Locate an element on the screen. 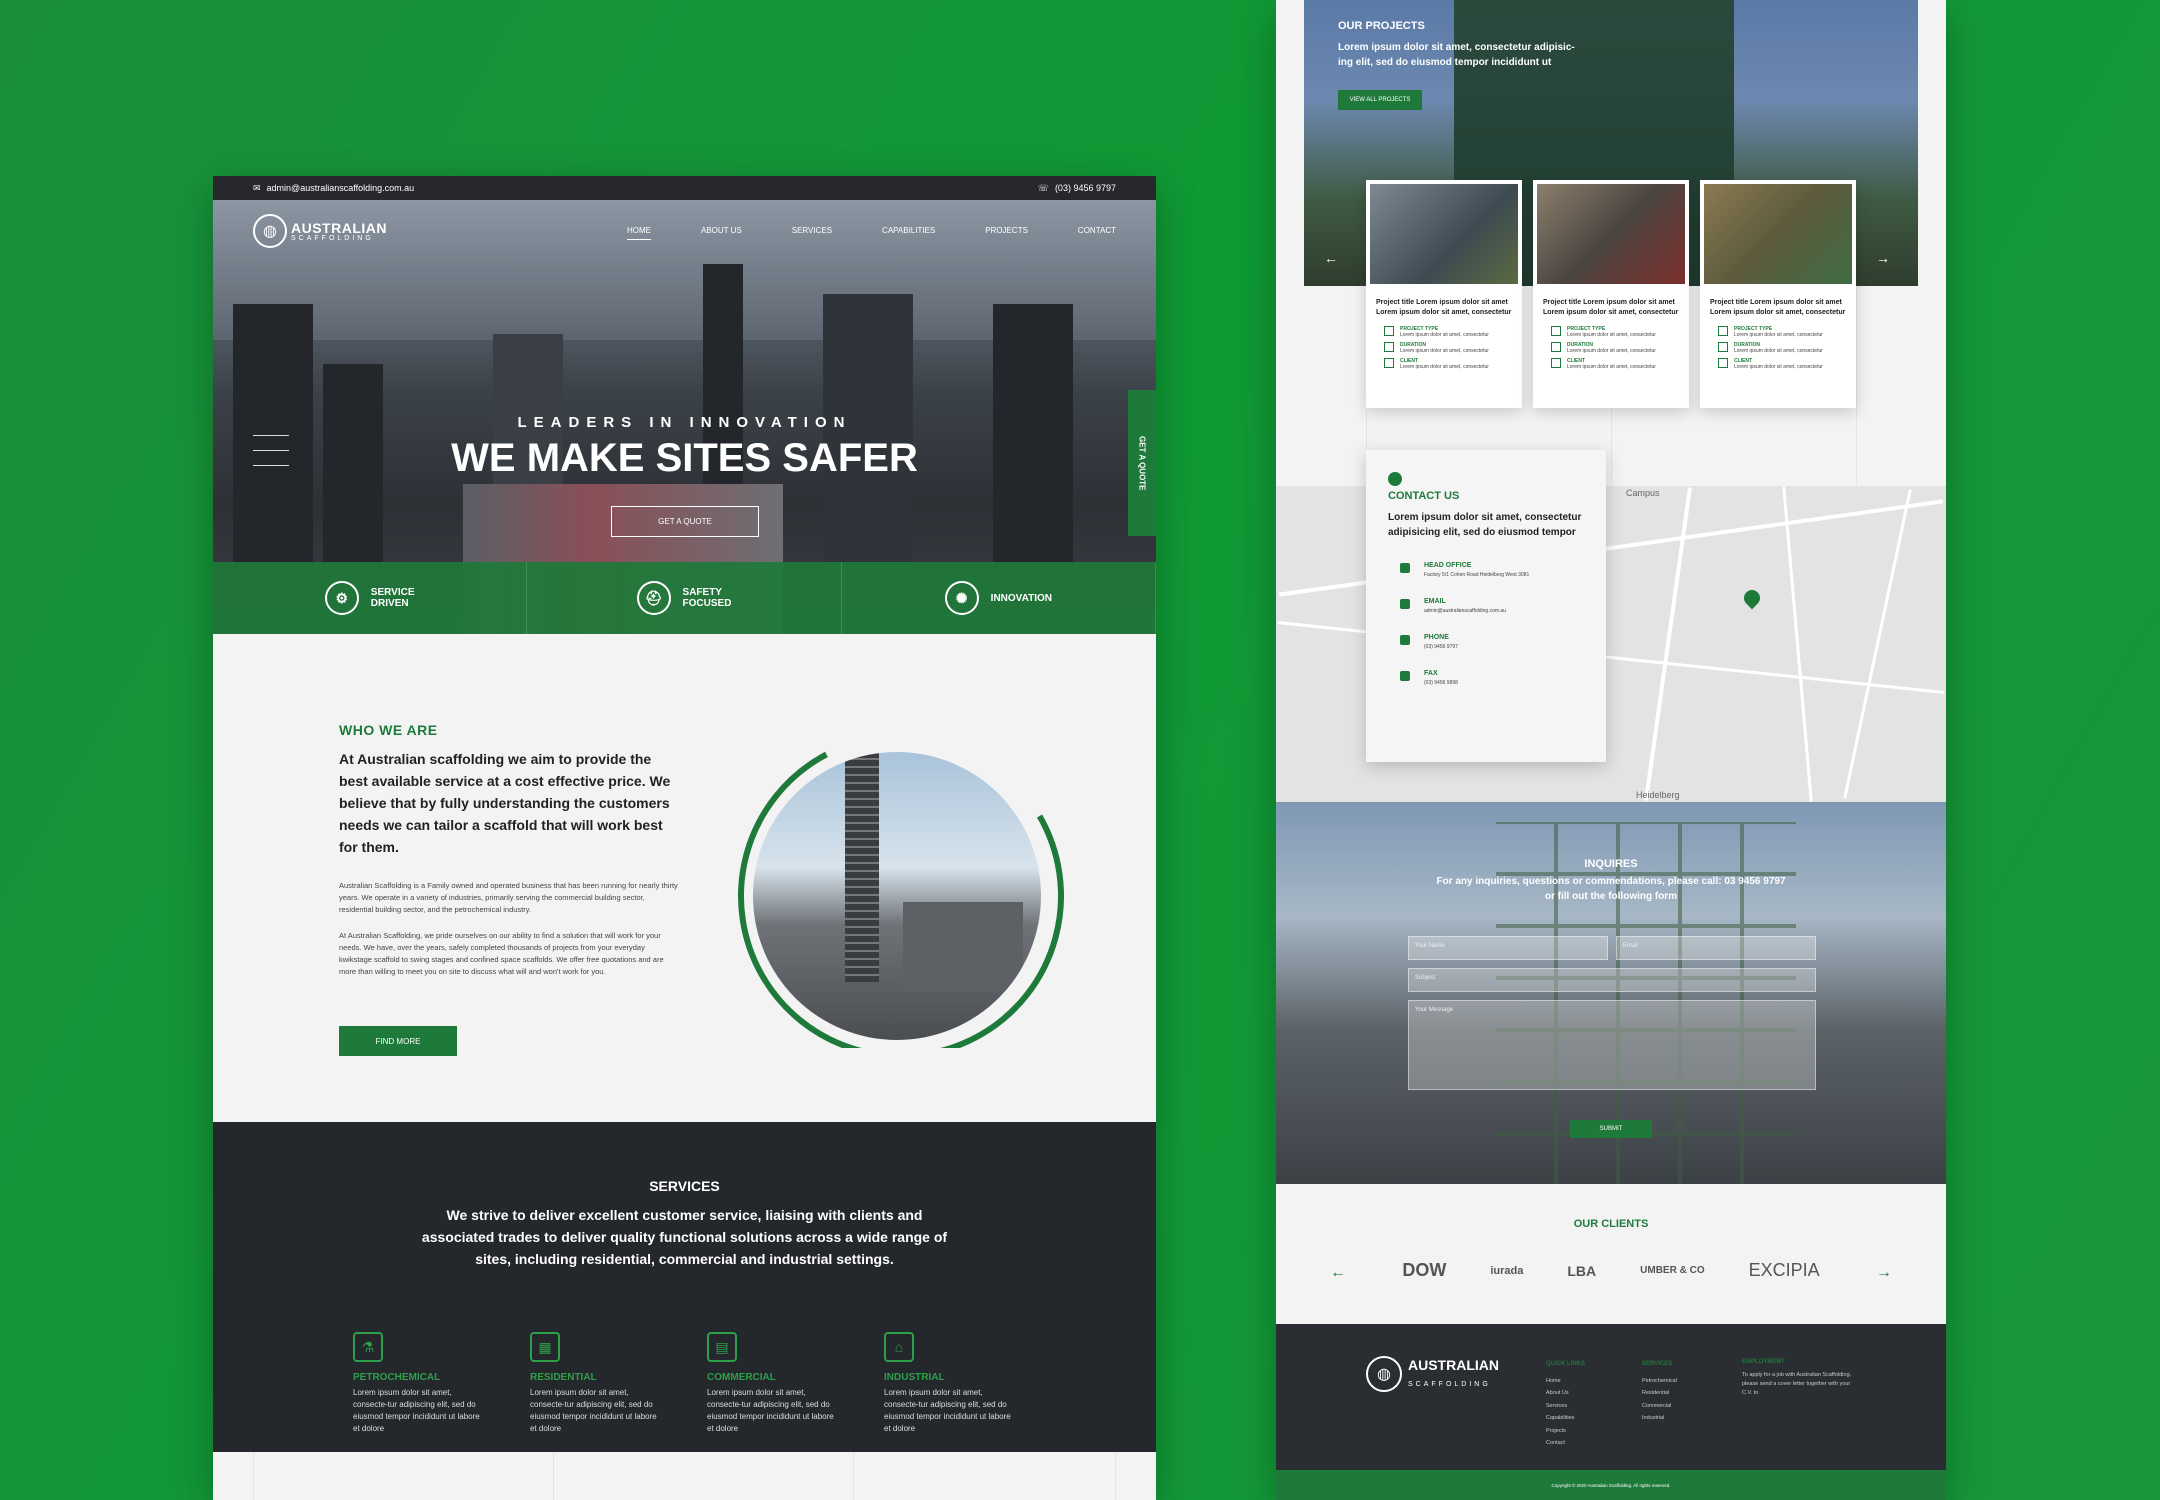 The image size is (2160, 1500). contact-heading: CONTACT US is located at coordinates (1424, 496).